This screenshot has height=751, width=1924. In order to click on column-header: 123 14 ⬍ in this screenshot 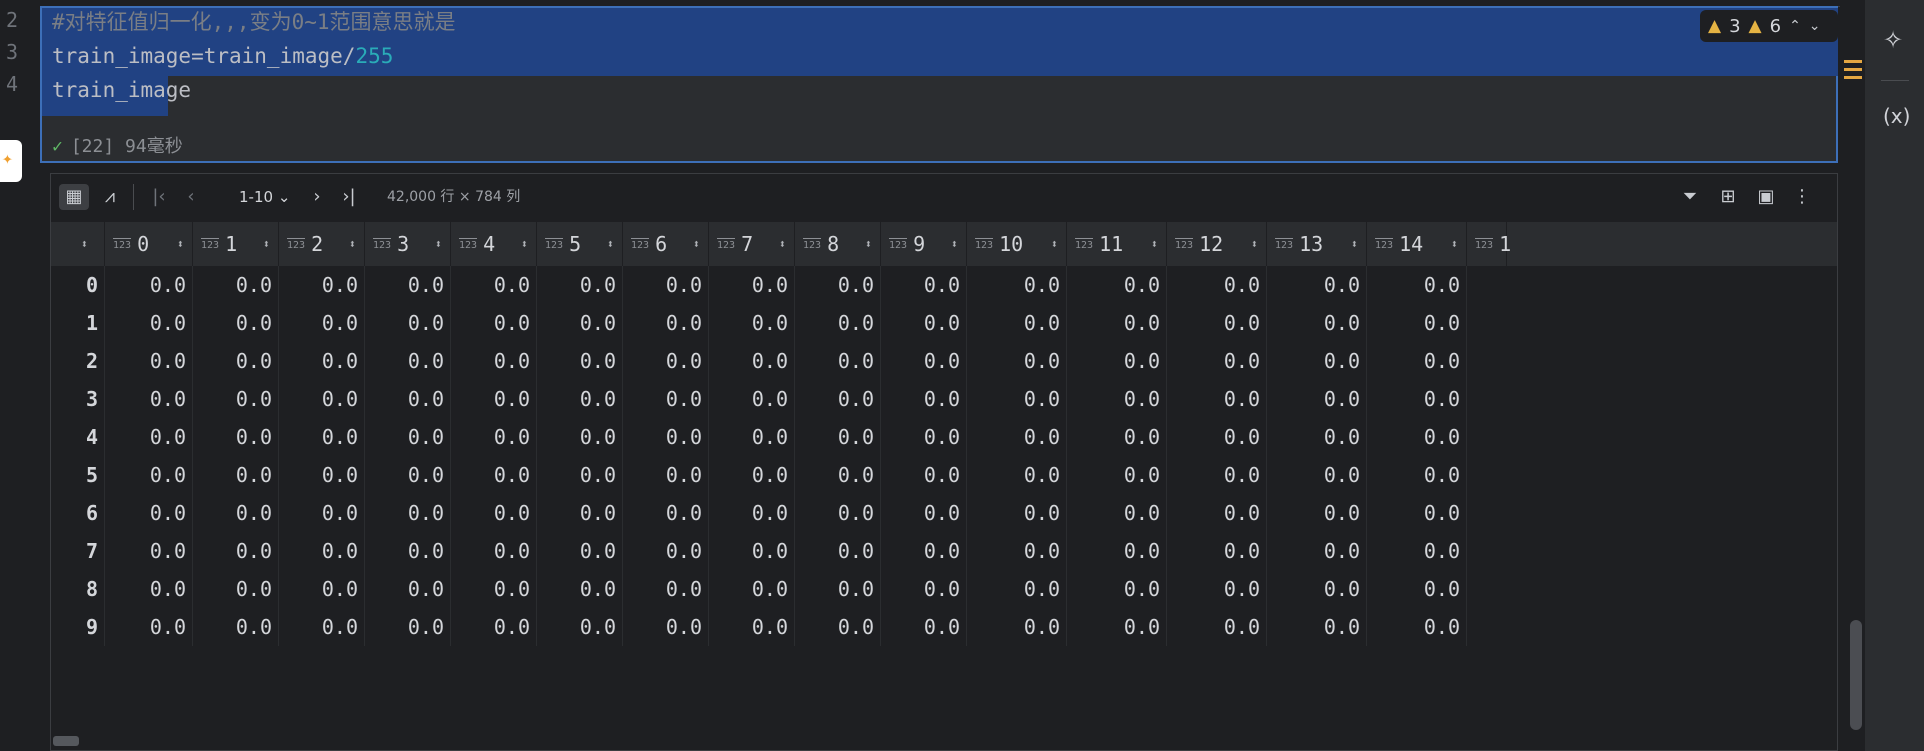, I will do `click(1417, 244)`.